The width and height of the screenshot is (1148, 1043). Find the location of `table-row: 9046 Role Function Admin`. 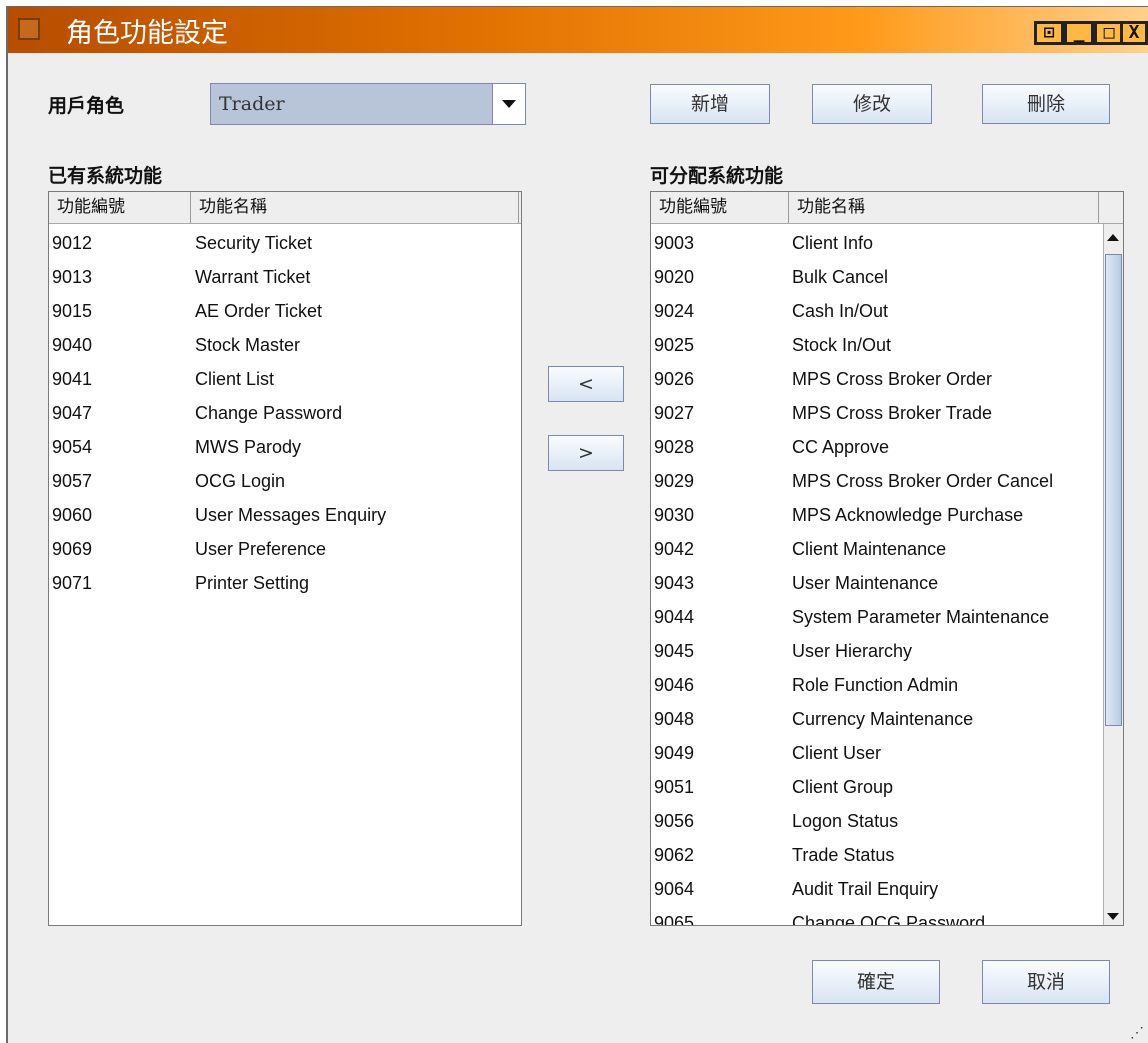

table-row: 9046 Role Function Admin is located at coordinates (871, 685).